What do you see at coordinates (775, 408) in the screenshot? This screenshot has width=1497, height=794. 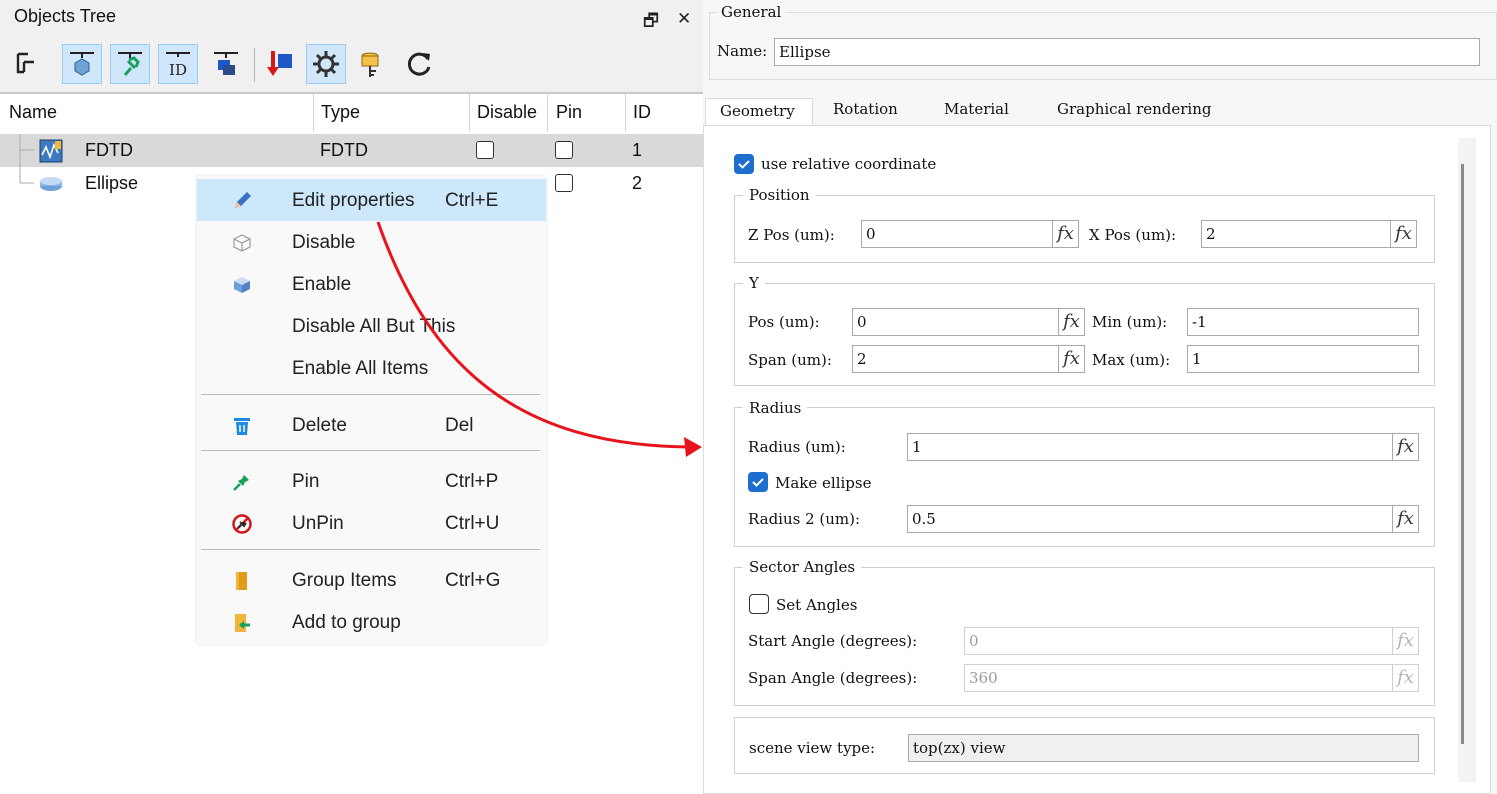 I see `radius-group-title: Radius` at bounding box center [775, 408].